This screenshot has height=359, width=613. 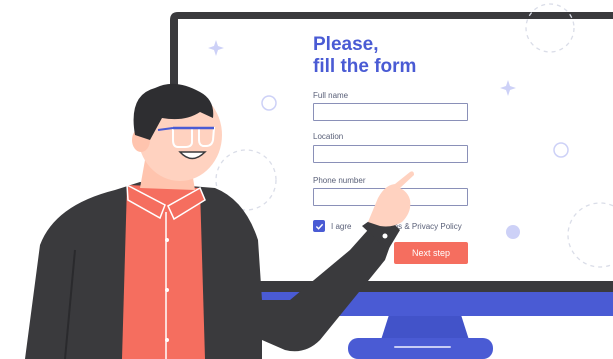 I want to click on agree-terms-text: I agre ms & Privacy Policy, so click(x=396, y=226).